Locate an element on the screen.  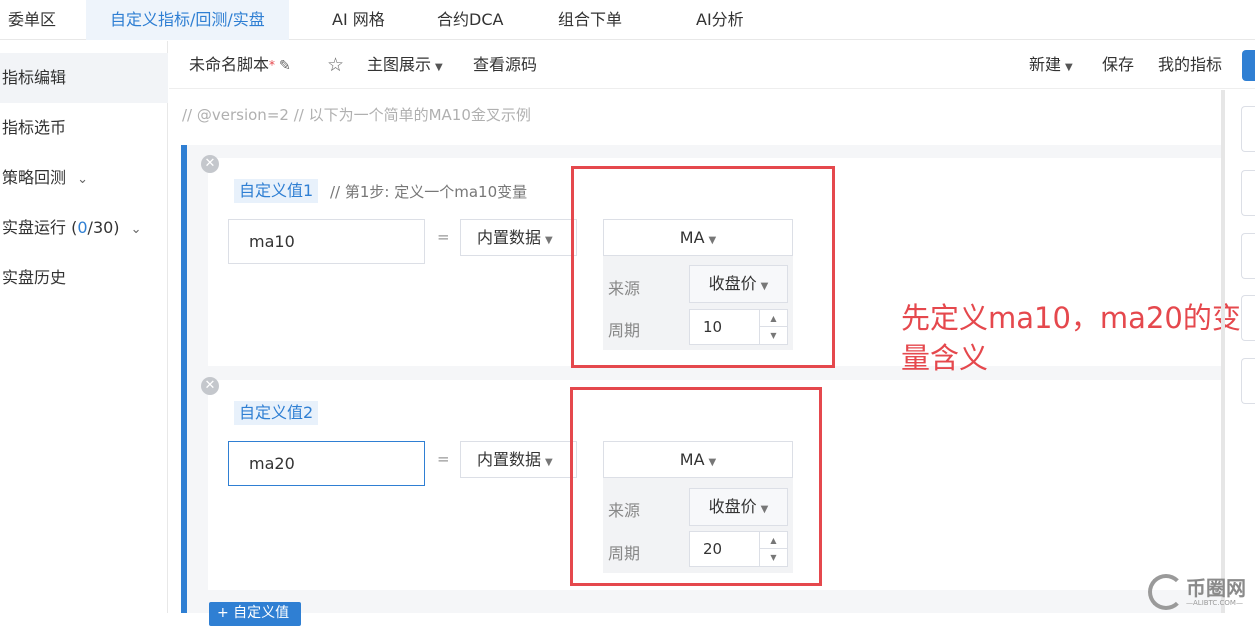
editor-toolbar: 未命名脚本* ✎ ☆ 主图展示 ▼ 查看源码 新建 ▼ 保存 我的指标 is located at coordinates (712, 65).